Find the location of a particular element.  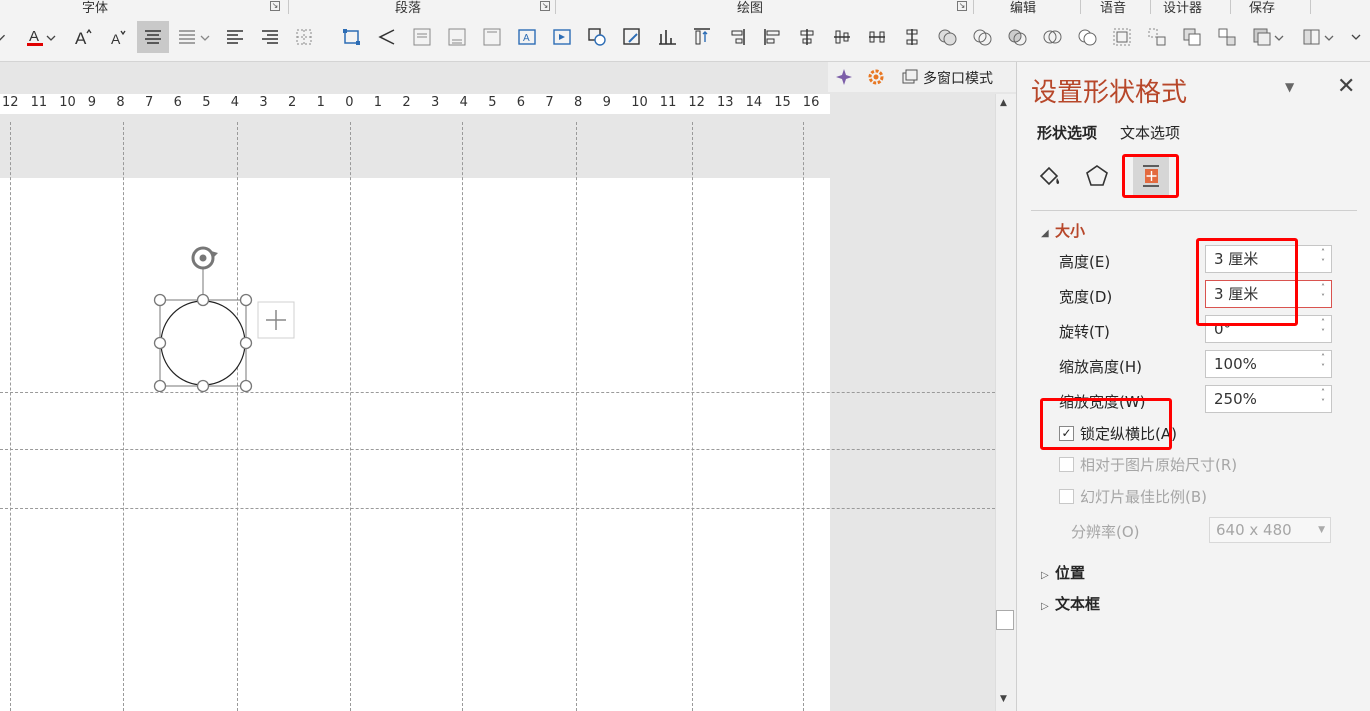

group-designer: 设计器 is located at coordinates (1183, 8).